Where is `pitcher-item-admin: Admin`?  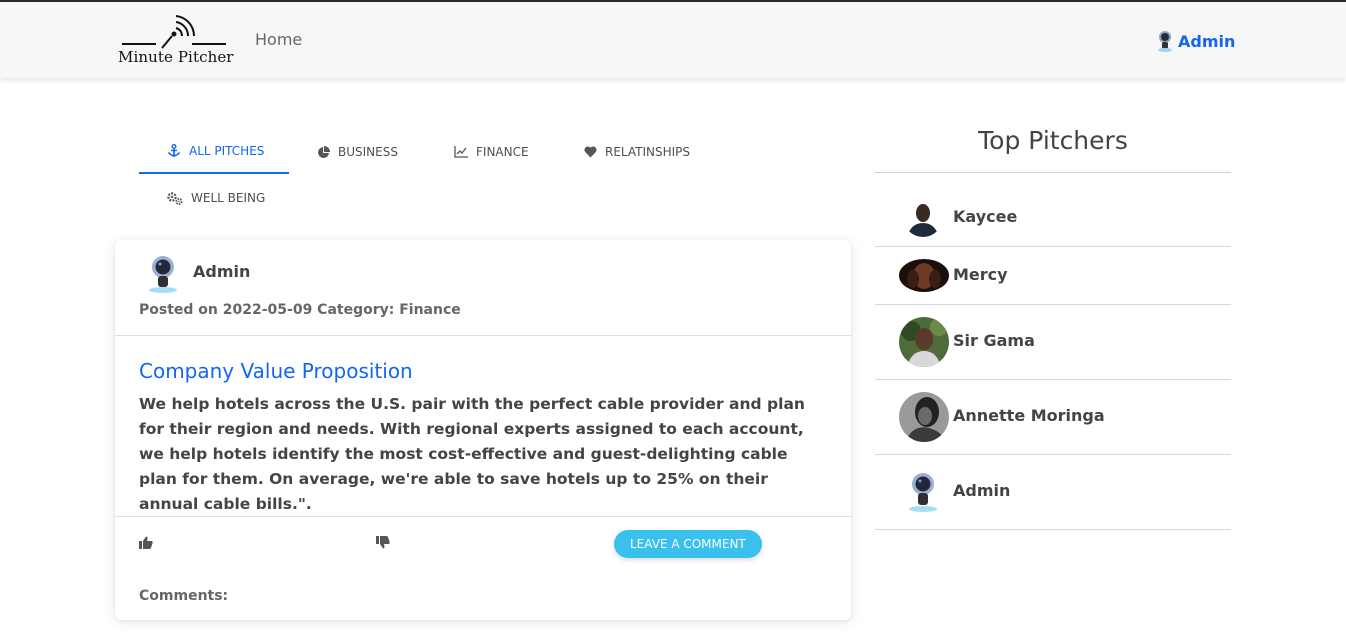 pitcher-item-admin: Admin is located at coordinates (1053, 492).